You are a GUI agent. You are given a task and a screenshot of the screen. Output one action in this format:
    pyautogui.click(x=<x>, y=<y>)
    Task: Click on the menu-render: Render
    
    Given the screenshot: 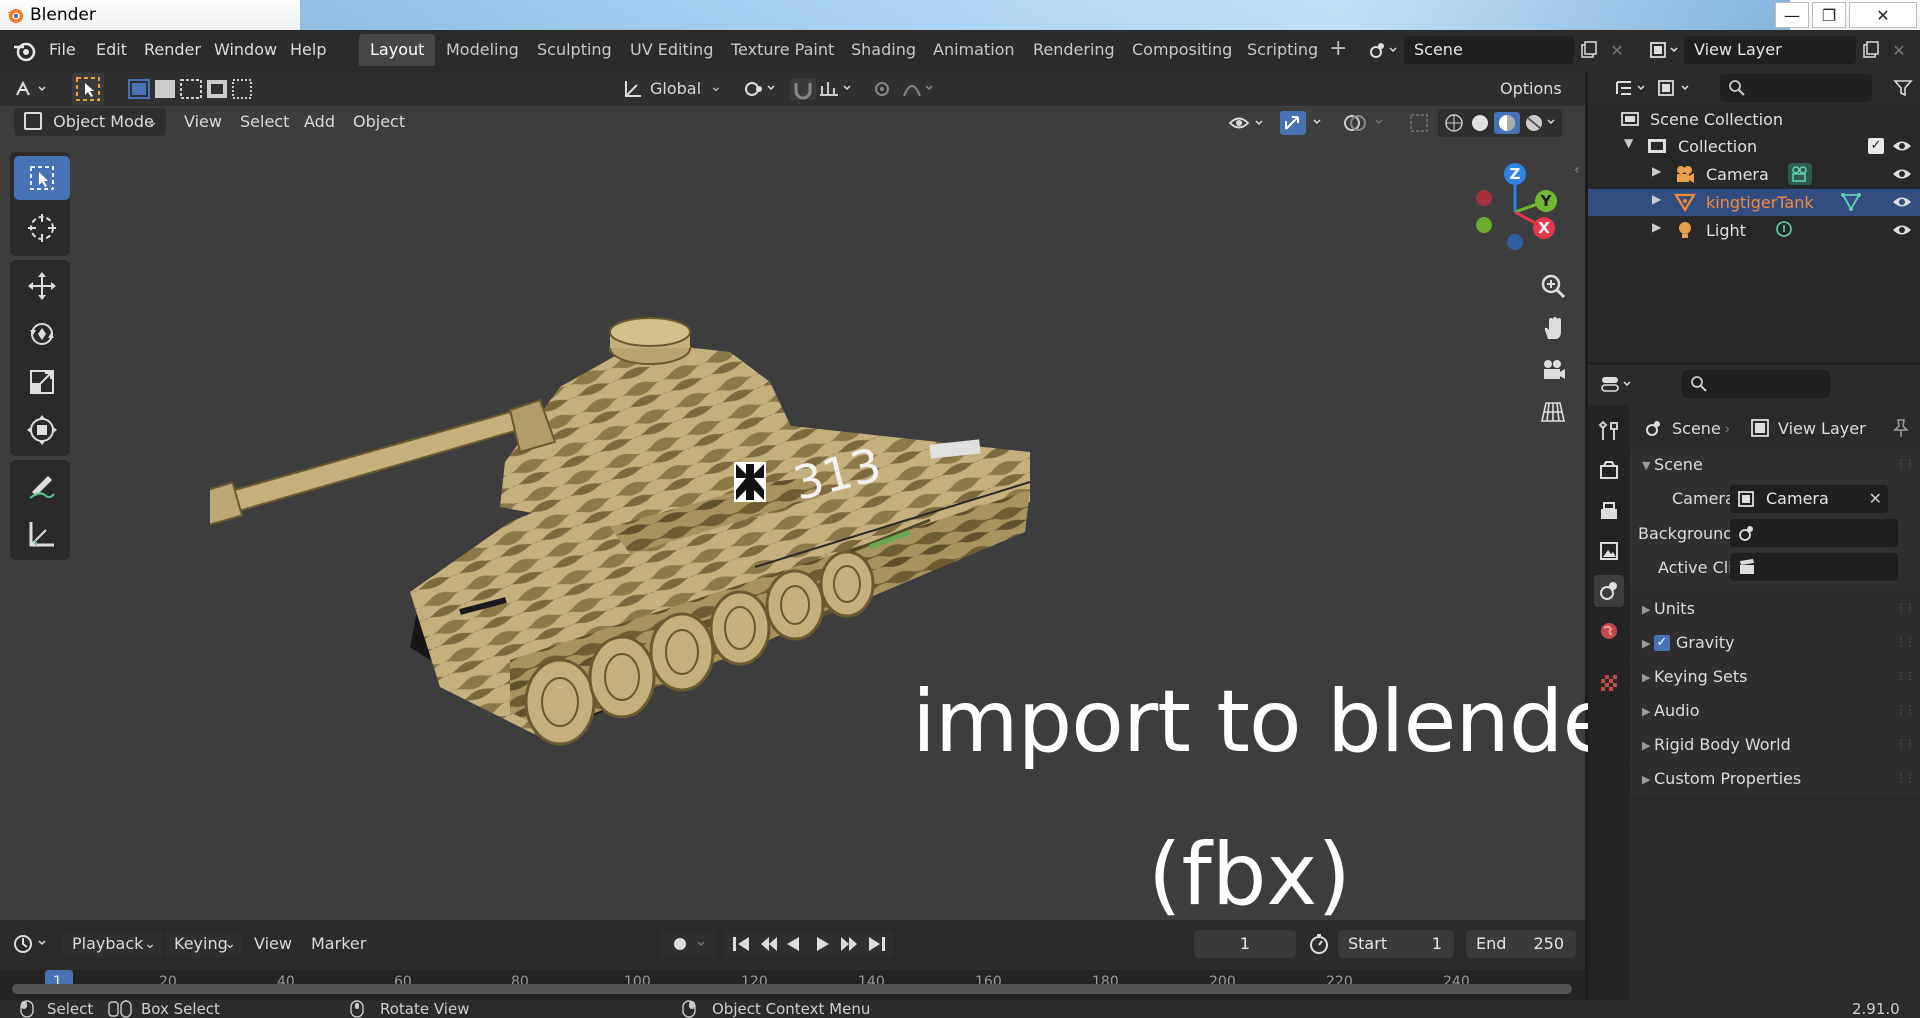 What is the action you would take?
    pyautogui.click(x=172, y=49)
    